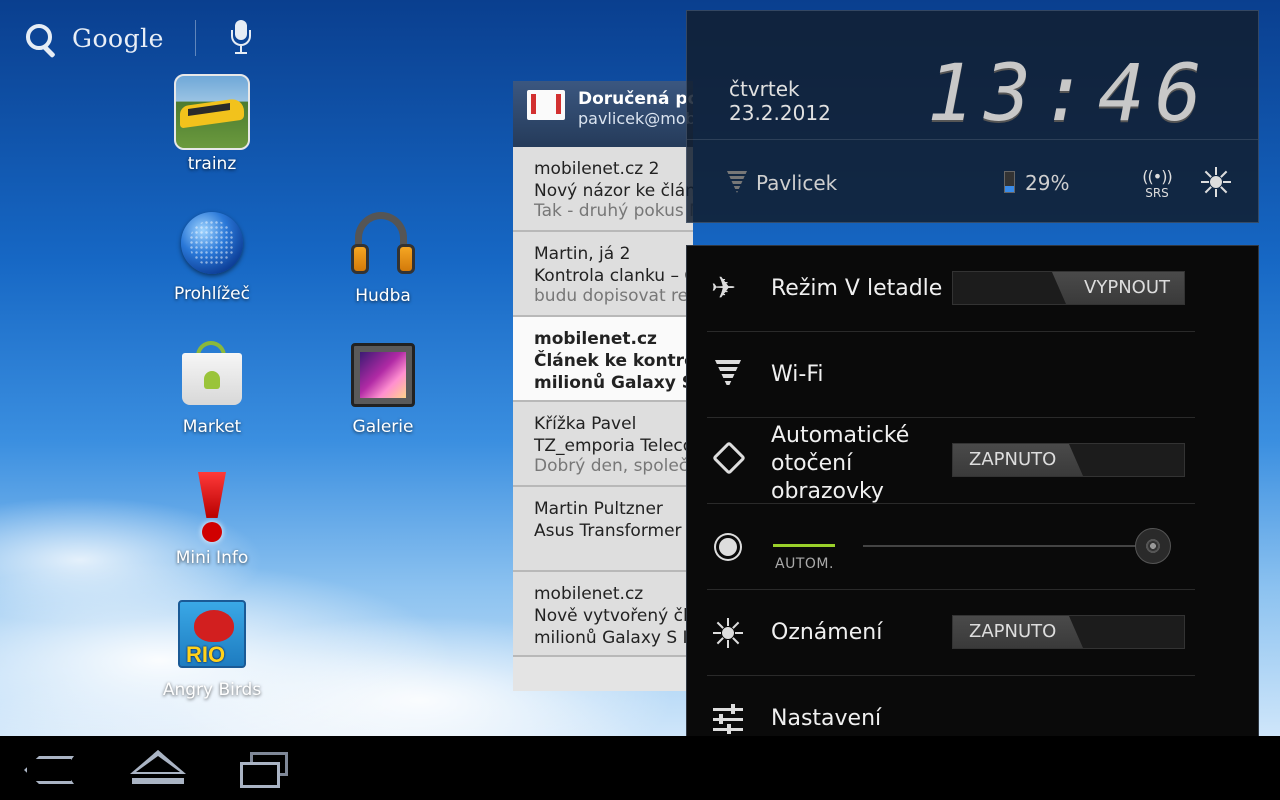 Image resolution: width=1280 pixels, height=800 pixels. I want to click on airplane-icon: ✈, so click(724, 288).